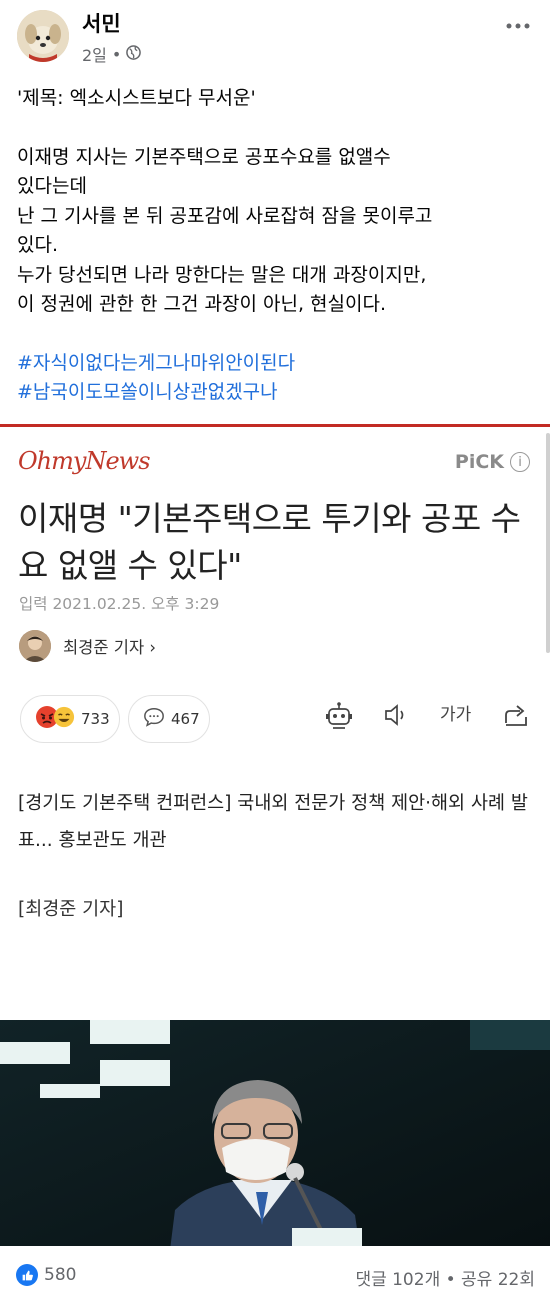 The width and height of the screenshot is (550, 1307). What do you see at coordinates (275, 35) in the screenshot?
I see `post-header: 서민 2일 •` at bounding box center [275, 35].